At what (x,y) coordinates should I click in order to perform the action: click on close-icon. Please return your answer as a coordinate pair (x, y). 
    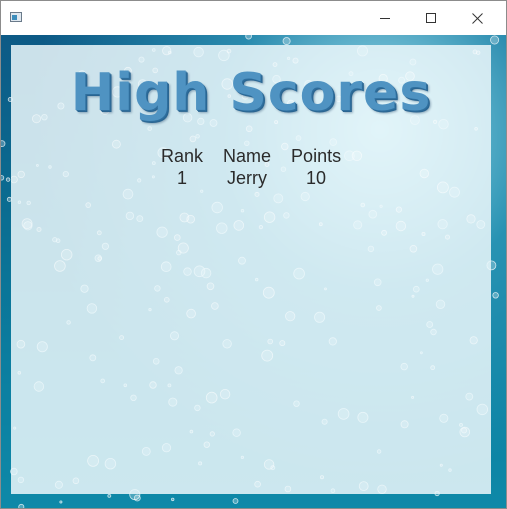
    Looking at the image, I should click on (477, 18).